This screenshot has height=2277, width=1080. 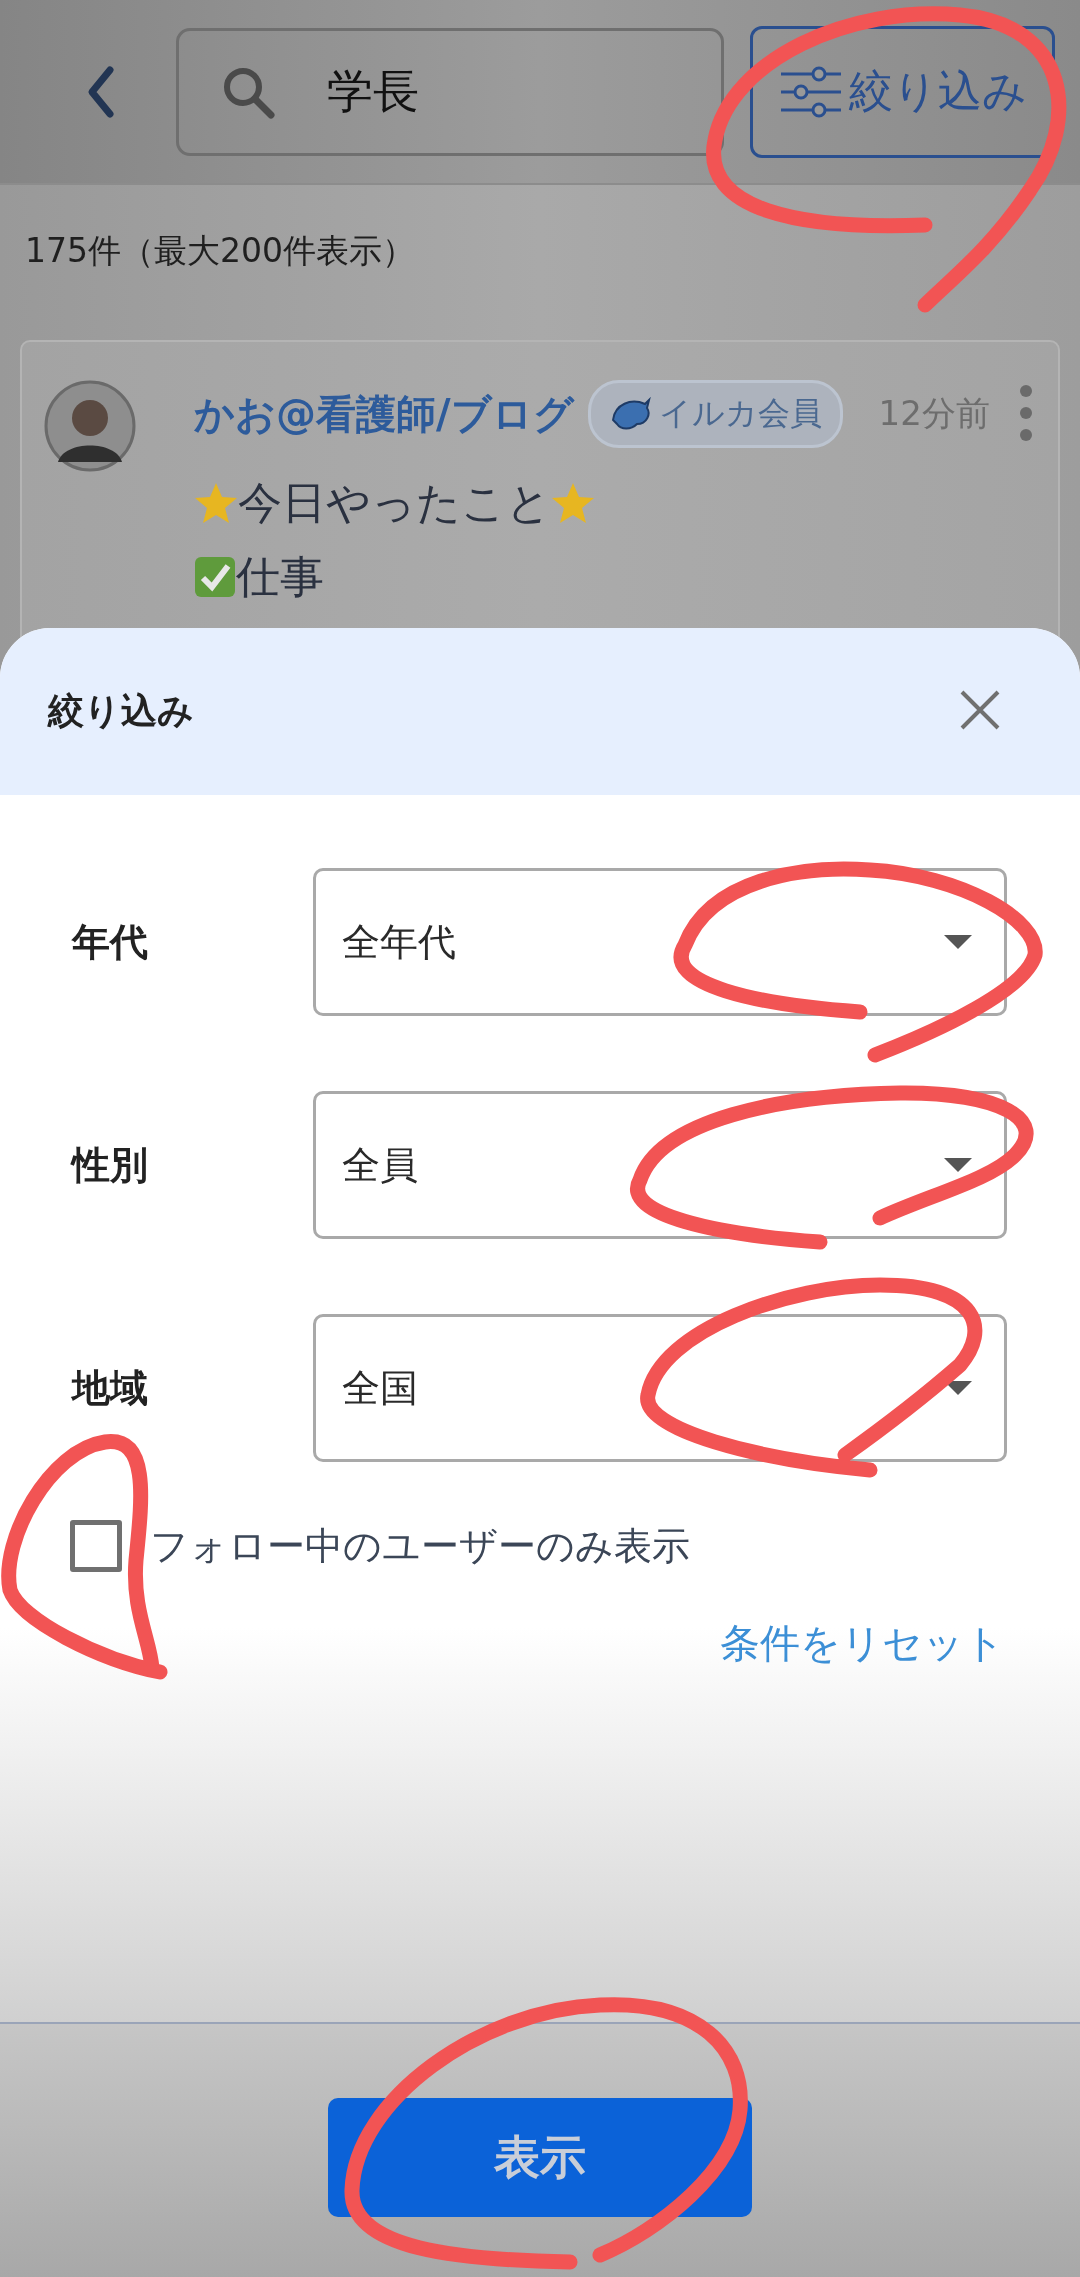 What do you see at coordinates (420, 1546) in the screenshot?
I see `checkbox-label: フォロー中のユーザーのみ表示` at bounding box center [420, 1546].